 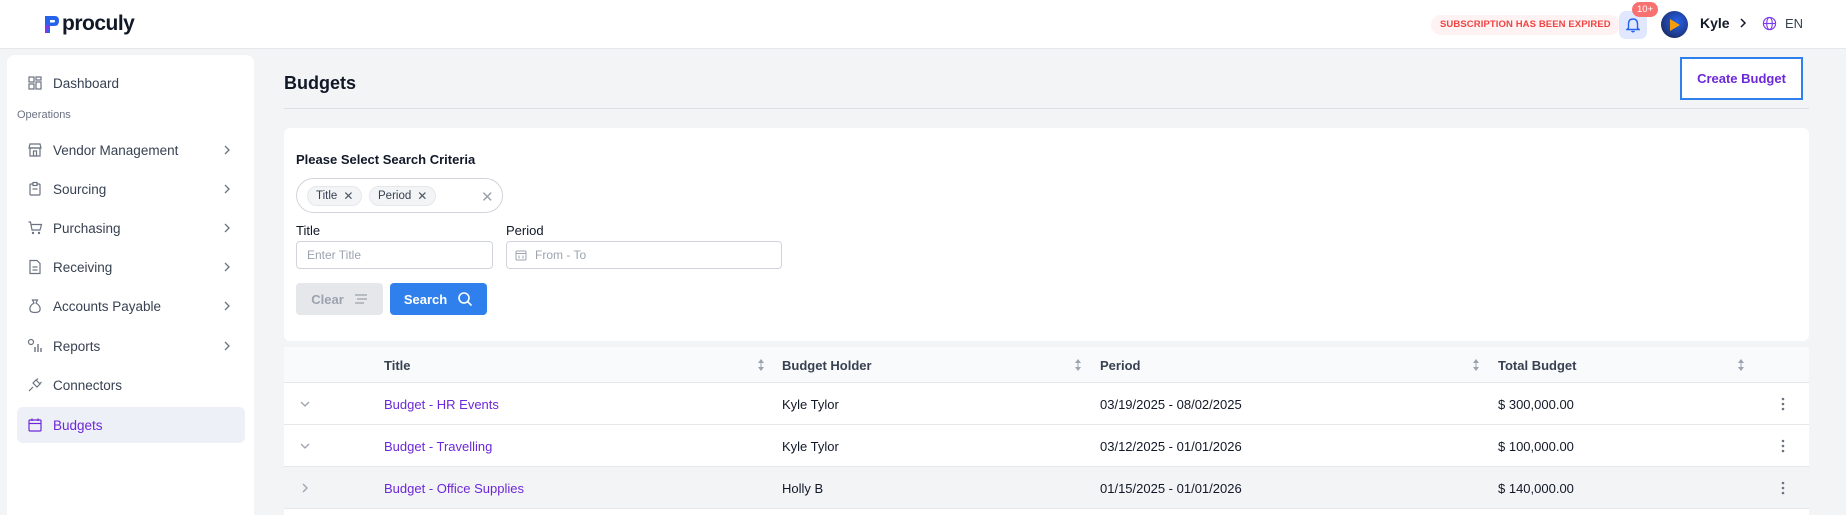 I want to click on create-budget-button: Create Budget, so click(x=1741, y=78).